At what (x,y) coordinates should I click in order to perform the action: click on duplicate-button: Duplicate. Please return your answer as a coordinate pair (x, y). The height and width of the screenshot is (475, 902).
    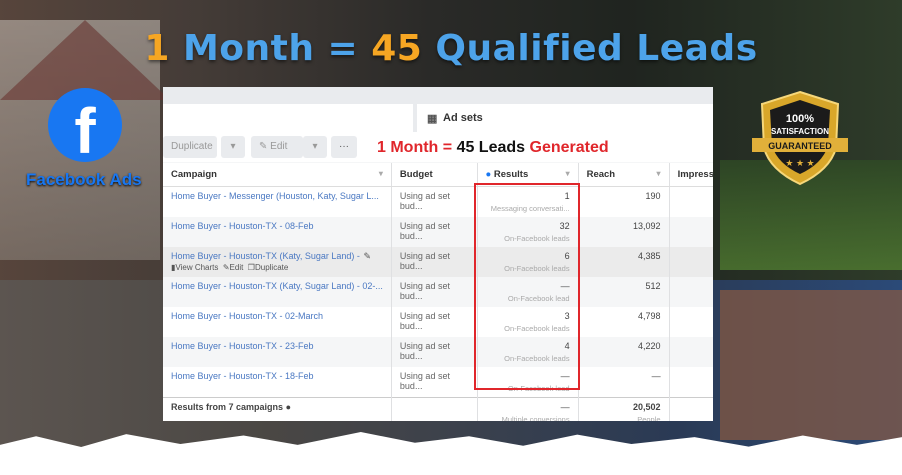
    Looking at the image, I should click on (190, 147).